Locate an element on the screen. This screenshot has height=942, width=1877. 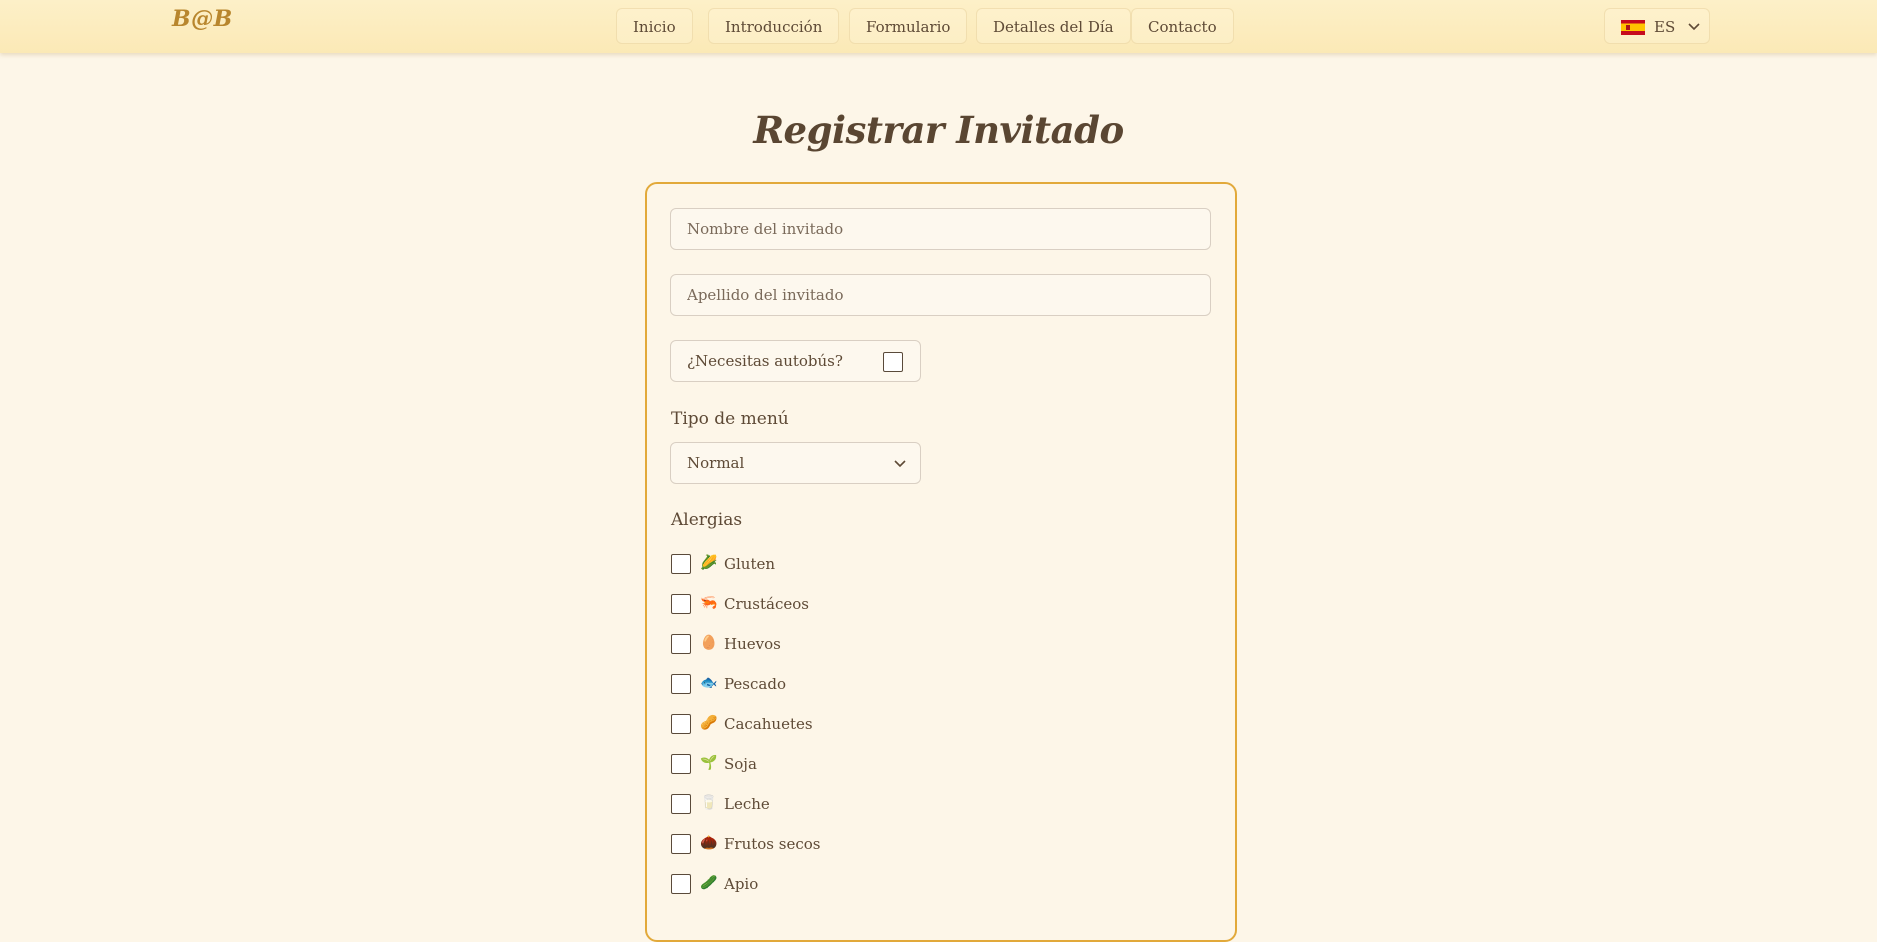
nav-label: Formulario is located at coordinates (908, 27).